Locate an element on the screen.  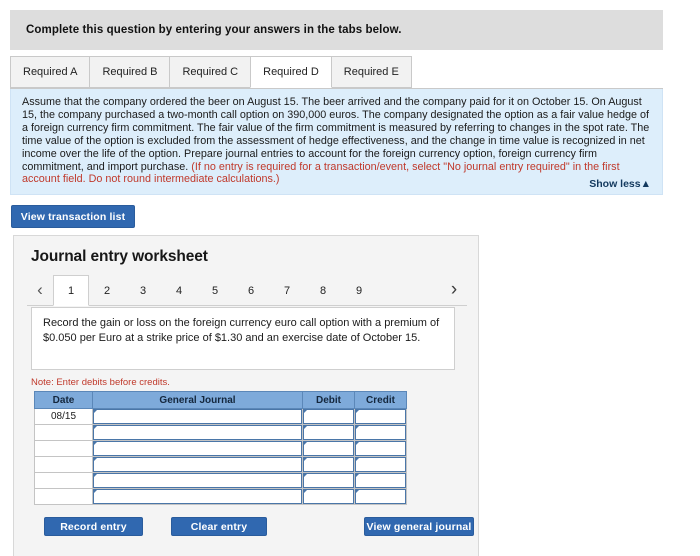
column-header-debit: Debit is located at coordinates (328, 400).